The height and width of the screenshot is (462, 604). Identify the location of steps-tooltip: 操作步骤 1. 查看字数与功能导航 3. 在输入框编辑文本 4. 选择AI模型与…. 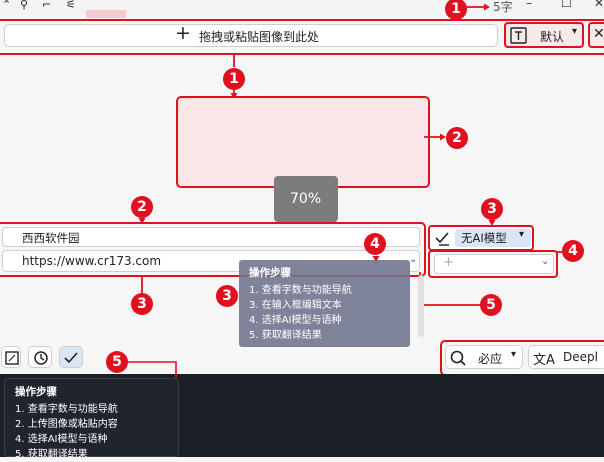
(324, 303).